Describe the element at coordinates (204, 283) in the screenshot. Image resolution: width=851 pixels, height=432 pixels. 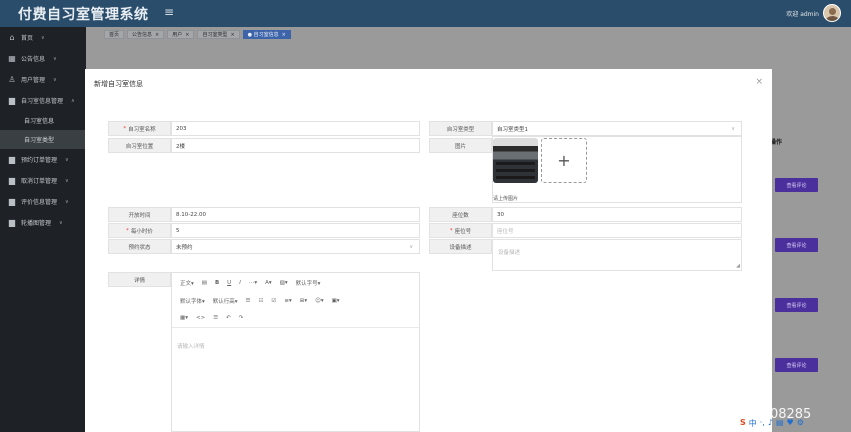
I see `quote-icon: ▤` at that location.